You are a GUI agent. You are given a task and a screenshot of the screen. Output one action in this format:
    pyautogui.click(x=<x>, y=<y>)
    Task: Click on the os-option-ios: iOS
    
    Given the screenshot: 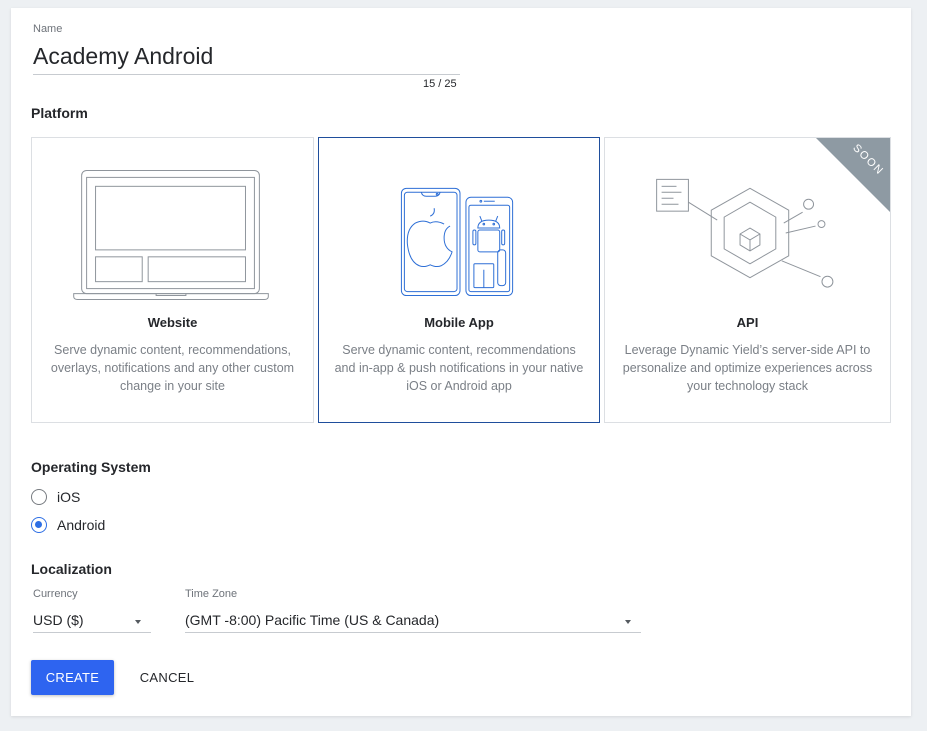 What is the action you would take?
    pyautogui.click(x=55, y=497)
    